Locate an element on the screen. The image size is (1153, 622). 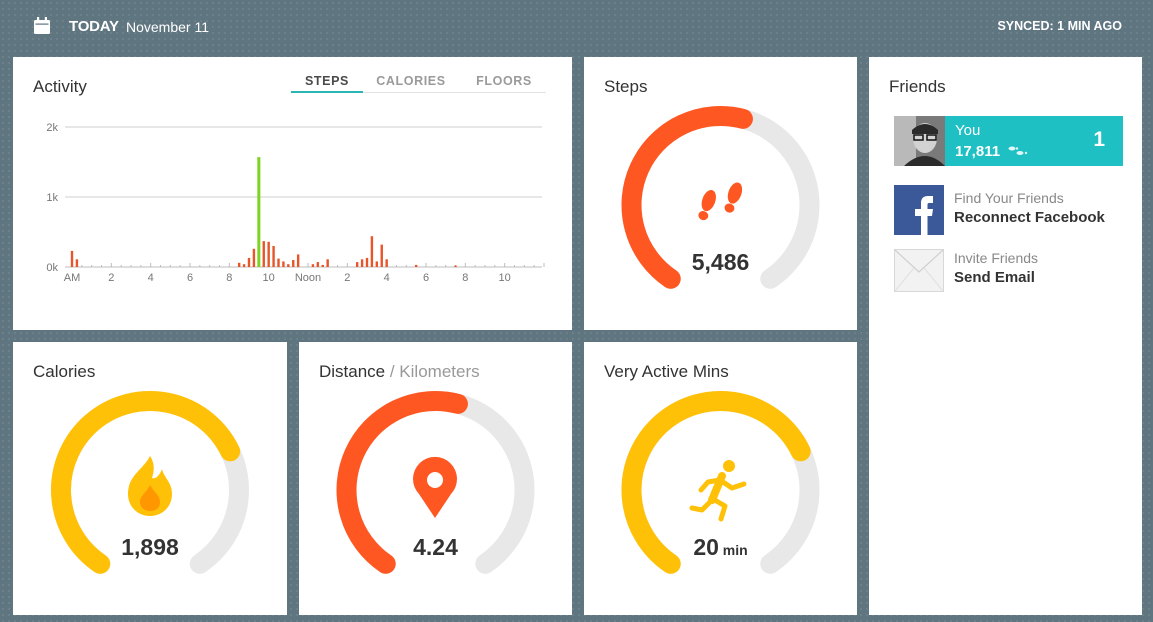
active-mins-gauge is located at coordinates (720, 482).